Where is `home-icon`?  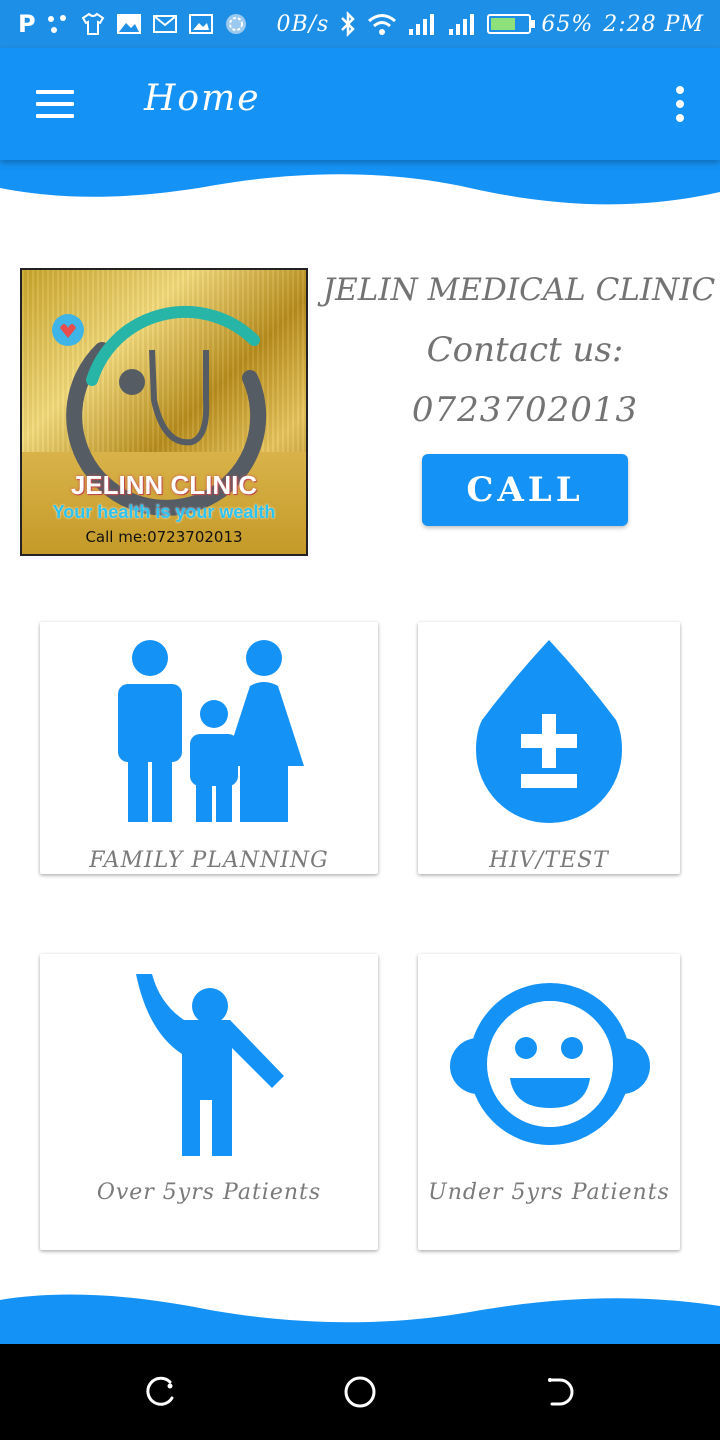
home-icon is located at coordinates (360, 1392).